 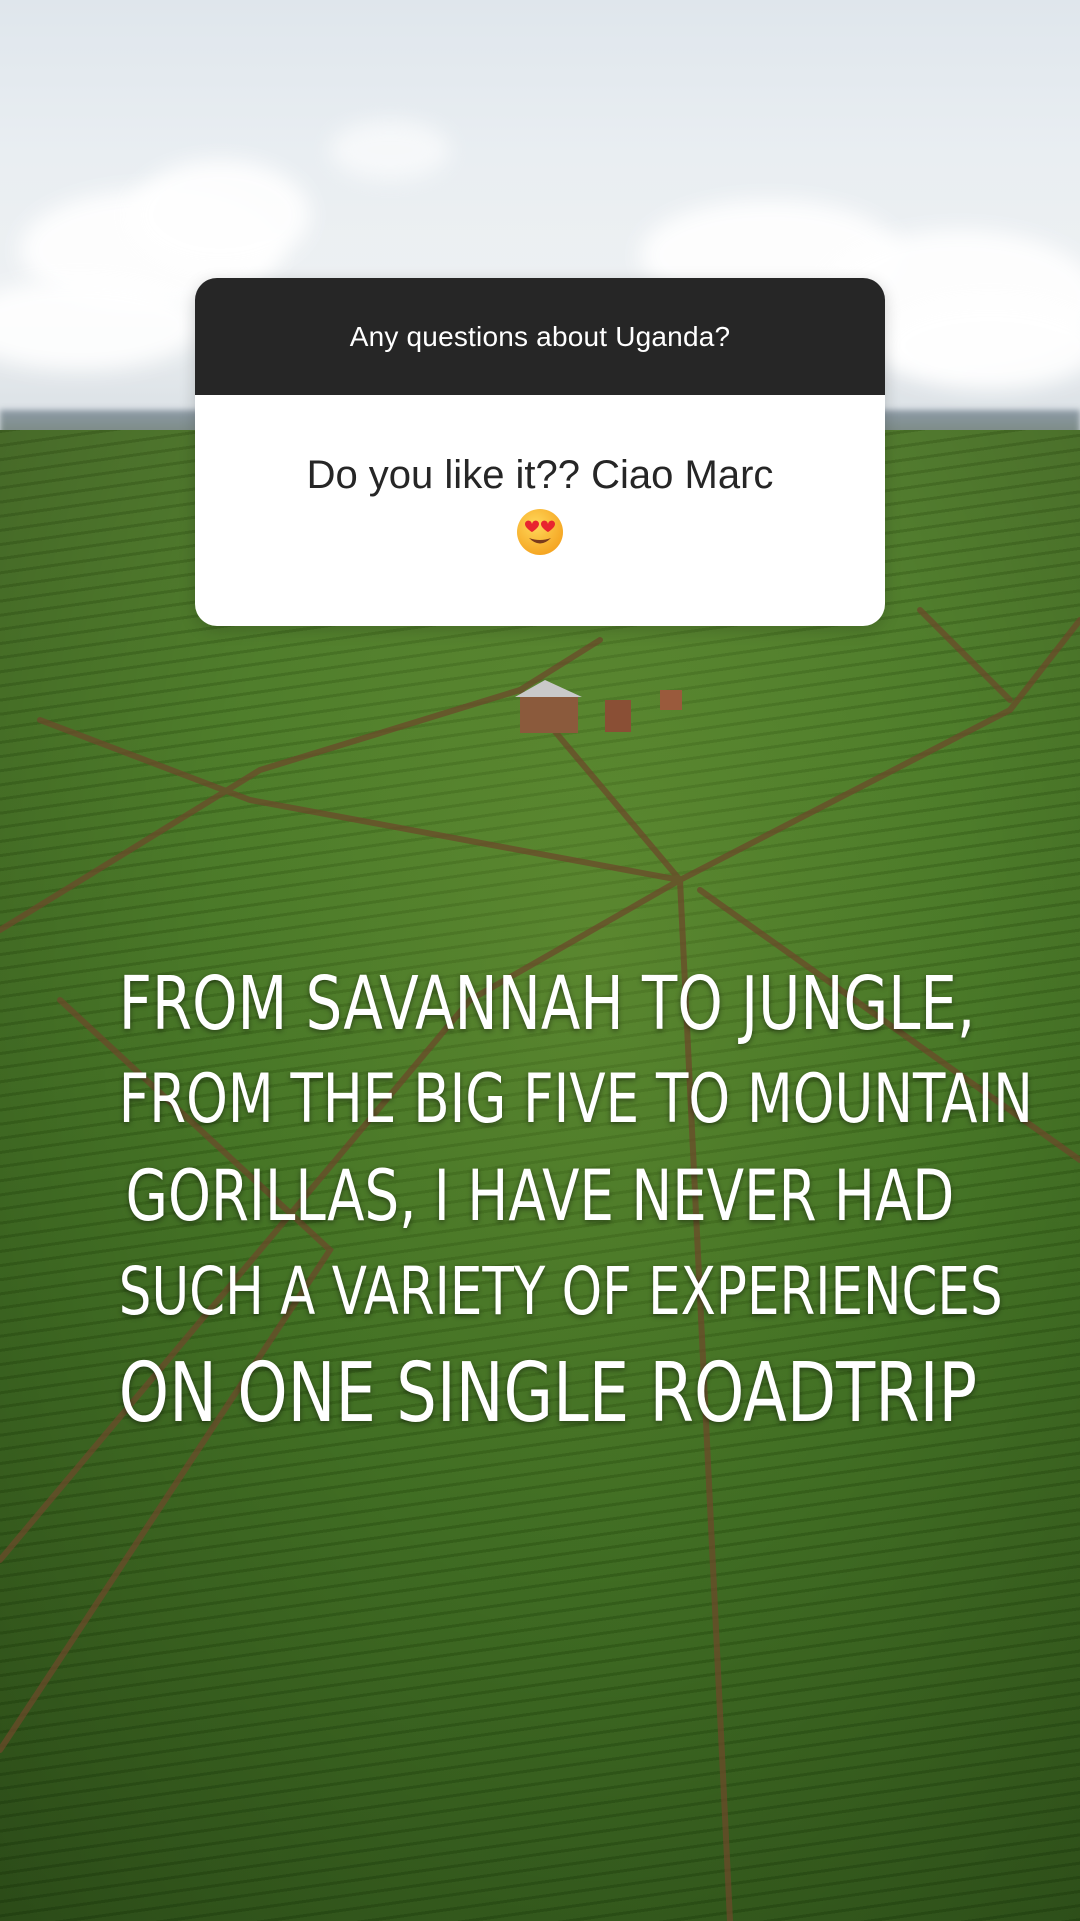 What do you see at coordinates (540, 1196) in the screenshot?
I see `caption-line-3: GORILLAS, I HAVE NEVER HAD` at bounding box center [540, 1196].